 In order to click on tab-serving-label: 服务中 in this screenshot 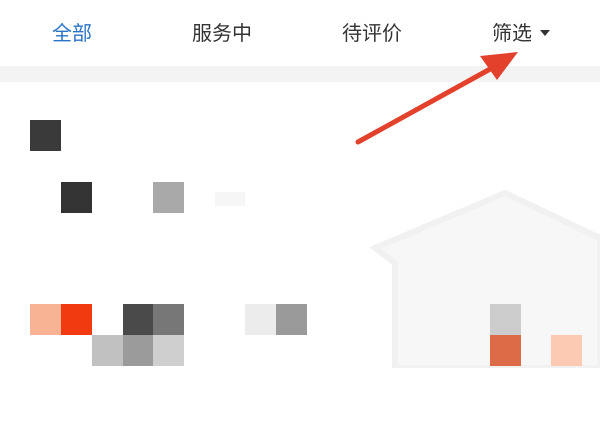, I will do `click(222, 33)`.